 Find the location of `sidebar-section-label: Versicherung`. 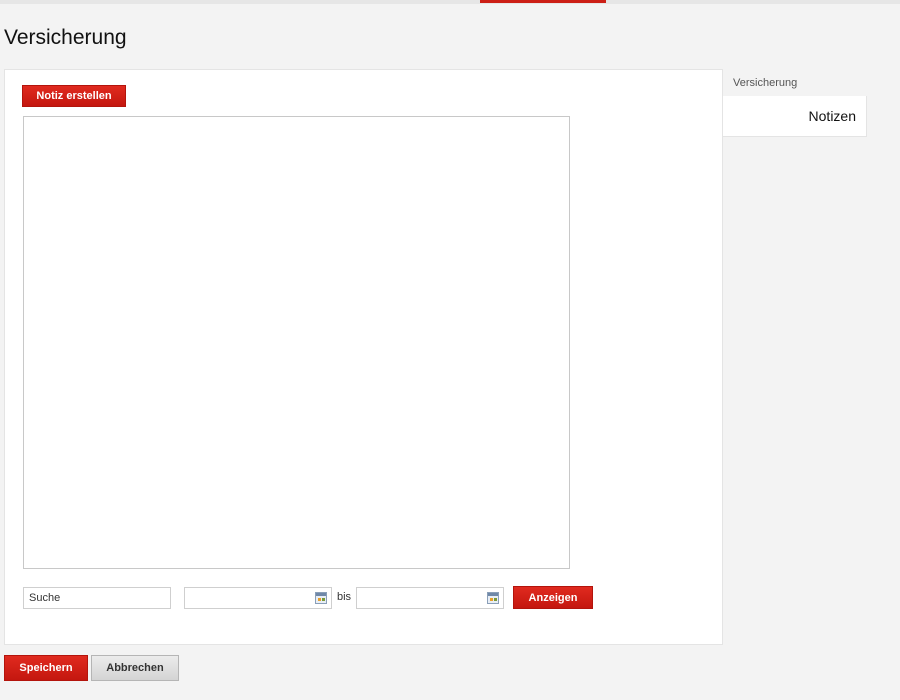

sidebar-section-label: Versicherung is located at coordinates (765, 83).